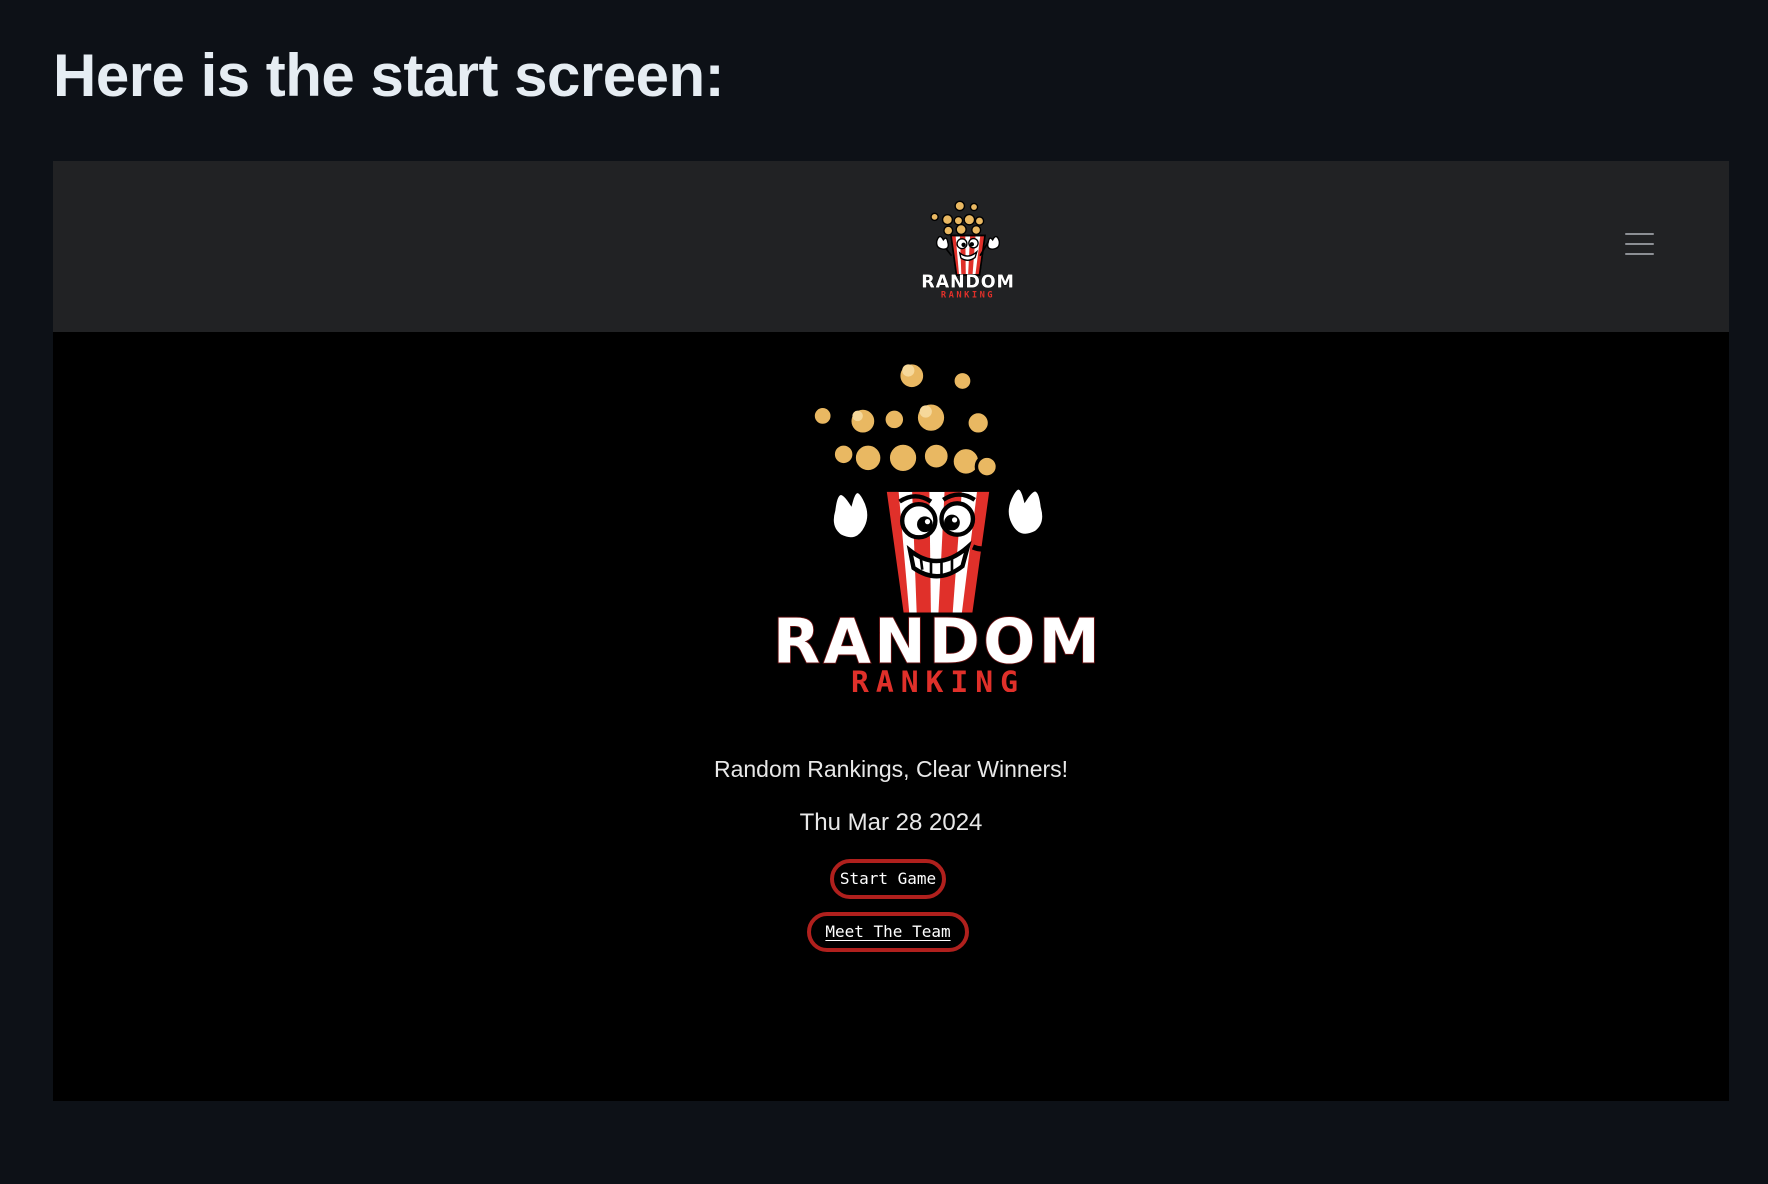  Describe the element at coordinates (891, 769) in the screenshot. I see `tagline: Random Rankings, Clear Winners!` at that location.